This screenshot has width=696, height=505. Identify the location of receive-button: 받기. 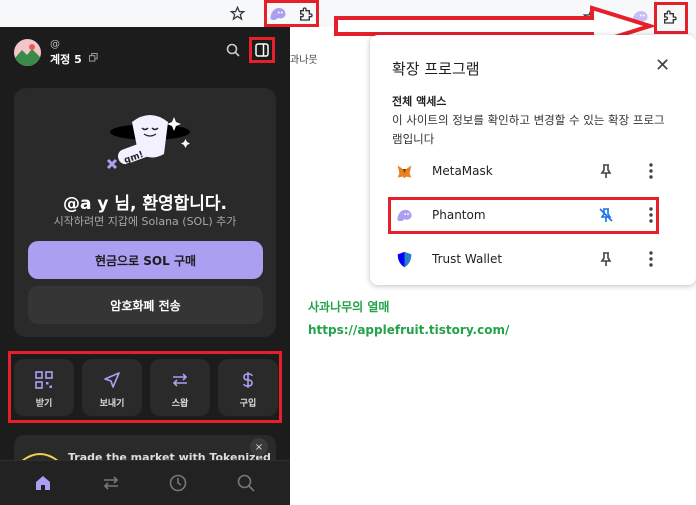
(44, 387).